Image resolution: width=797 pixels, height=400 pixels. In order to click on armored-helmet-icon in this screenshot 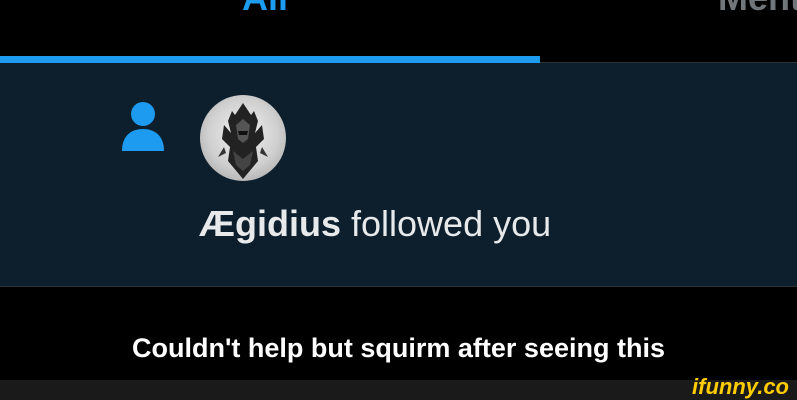, I will do `click(243, 141)`.